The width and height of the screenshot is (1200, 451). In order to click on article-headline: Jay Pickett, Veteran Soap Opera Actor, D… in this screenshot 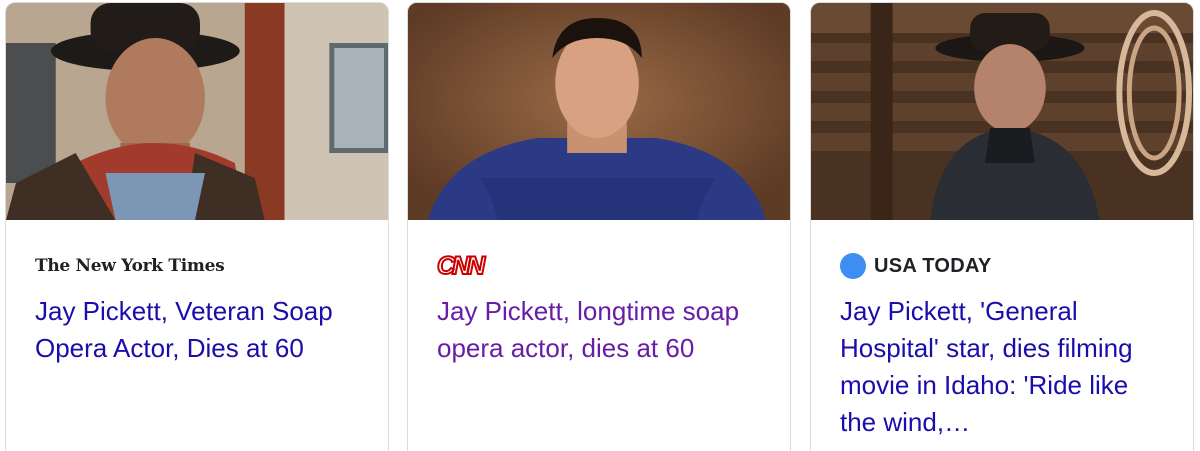, I will do `click(195, 330)`.